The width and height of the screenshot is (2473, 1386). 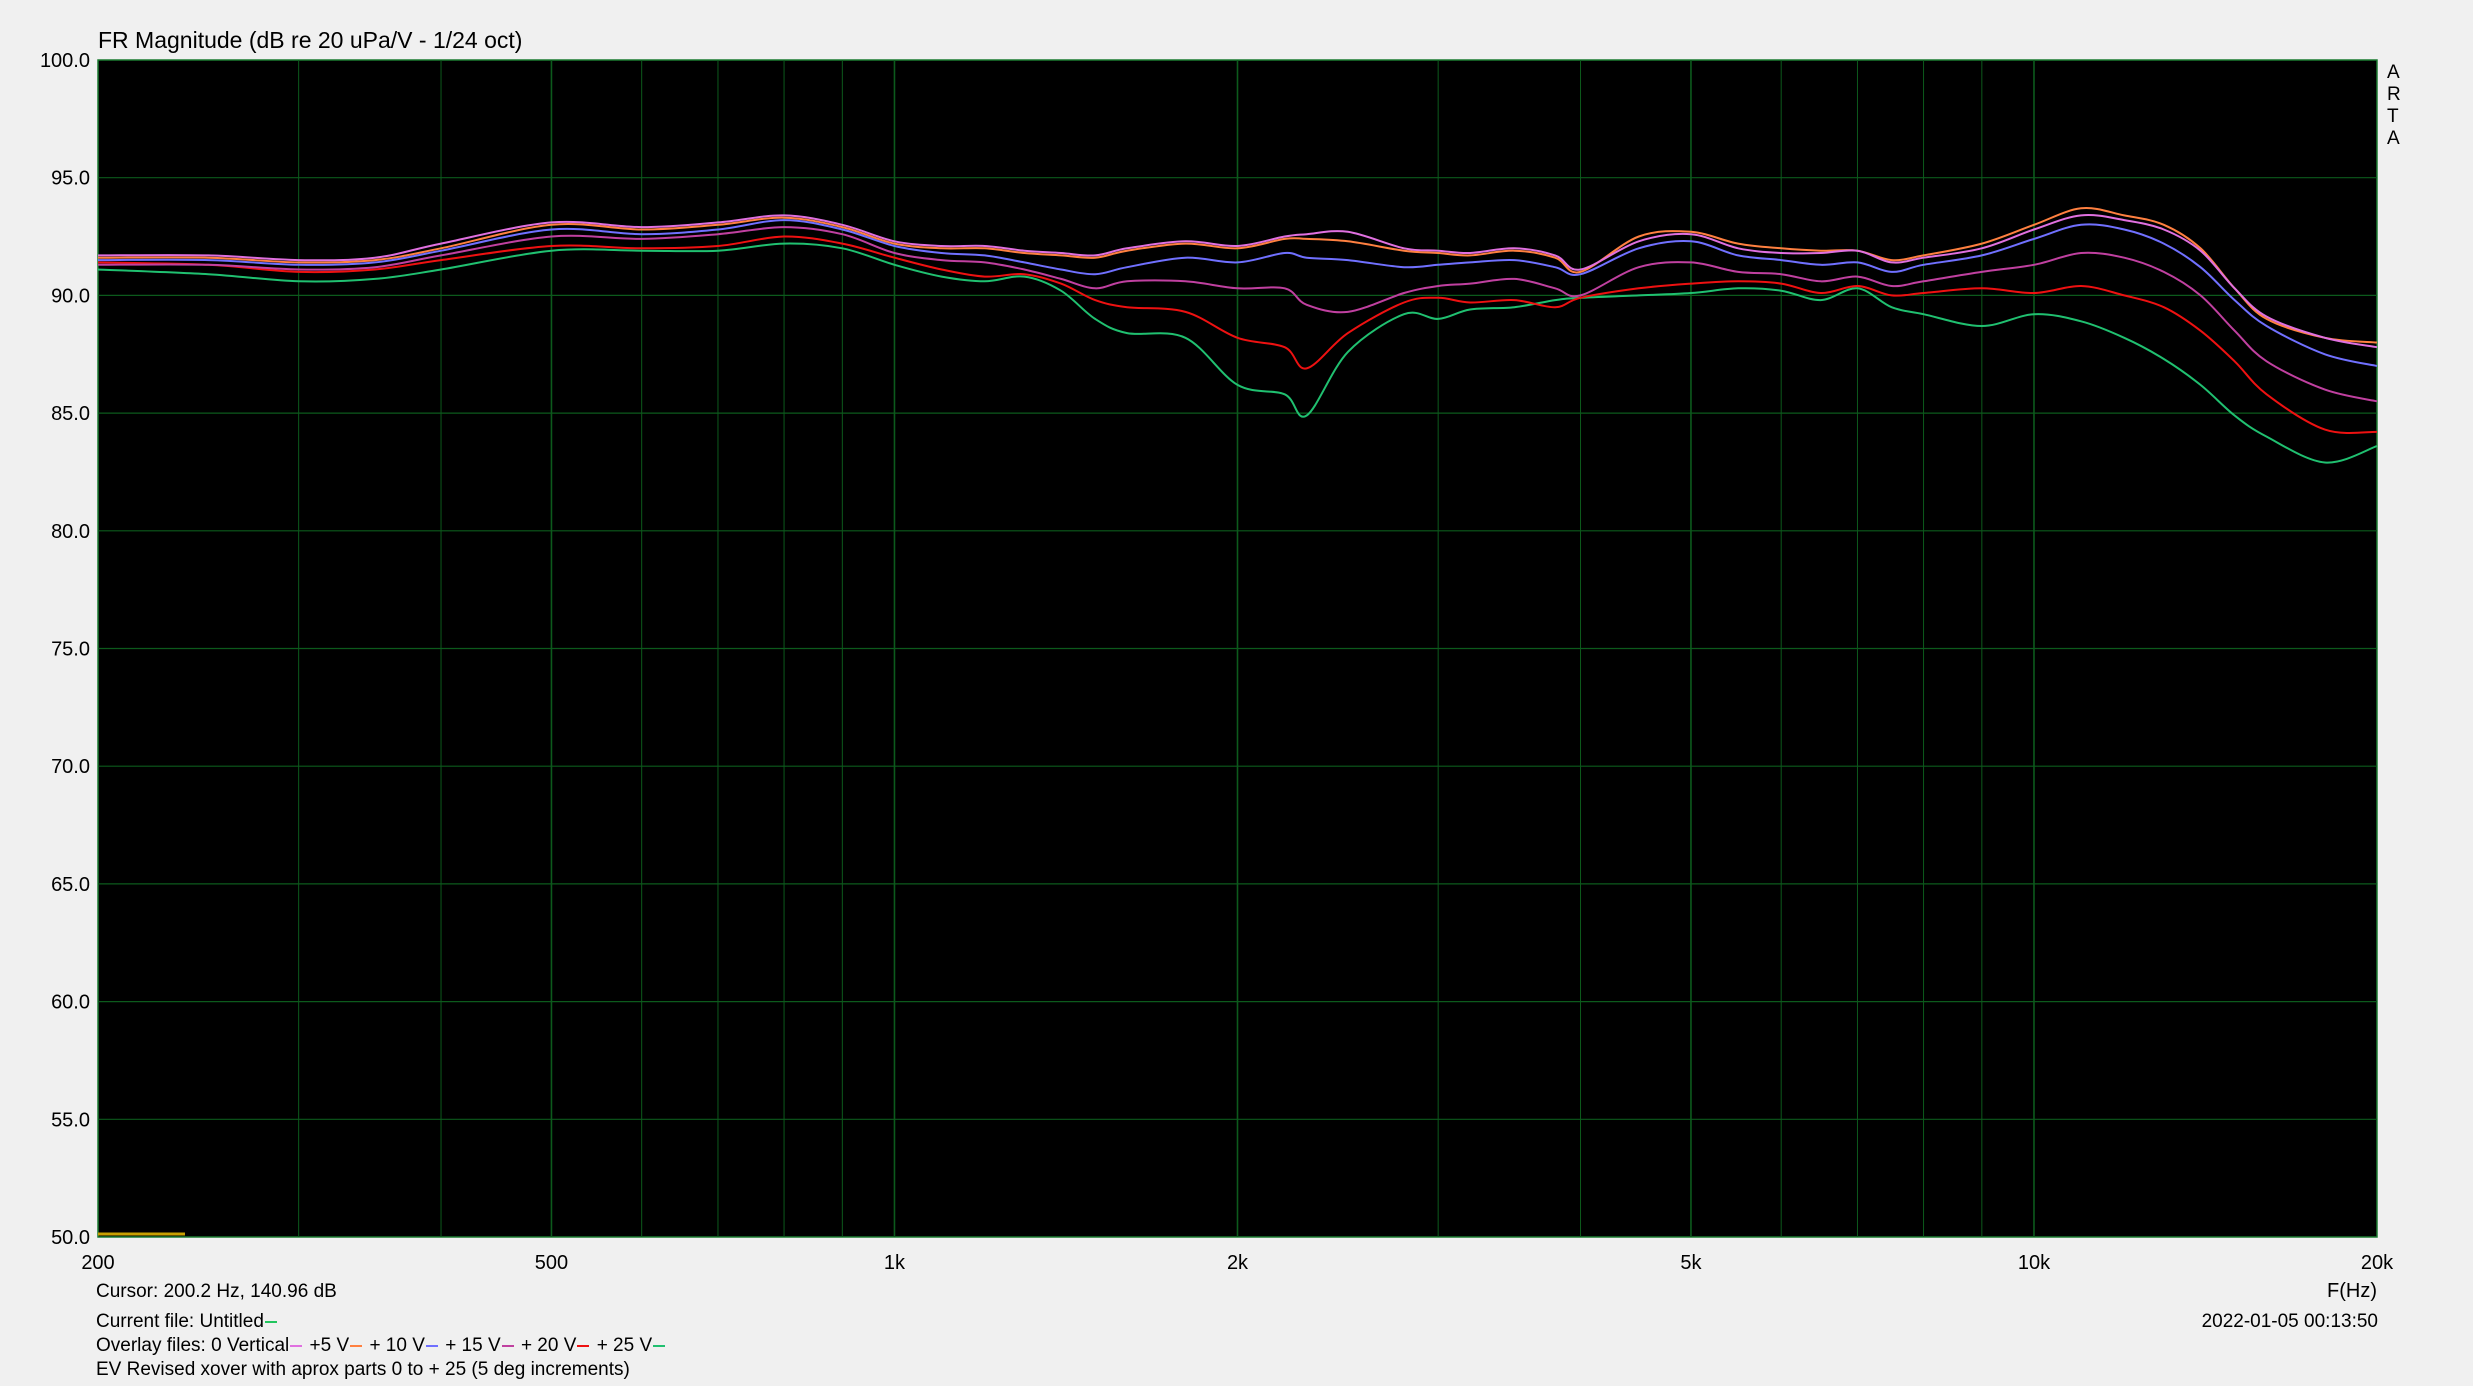 What do you see at coordinates (397, 1345) in the screenshot?
I see `overlay-label: + 10 V` at bounding box center [397, 1345].